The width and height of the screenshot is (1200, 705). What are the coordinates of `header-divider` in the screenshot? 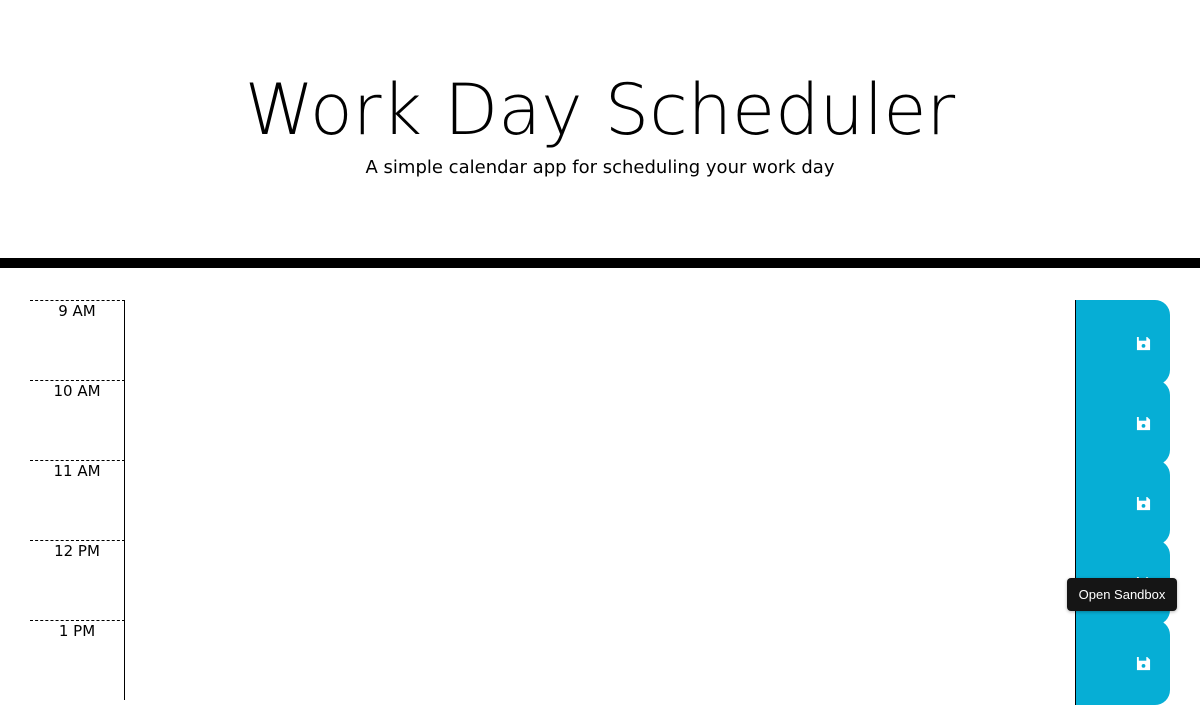 It's located at (600, 263).